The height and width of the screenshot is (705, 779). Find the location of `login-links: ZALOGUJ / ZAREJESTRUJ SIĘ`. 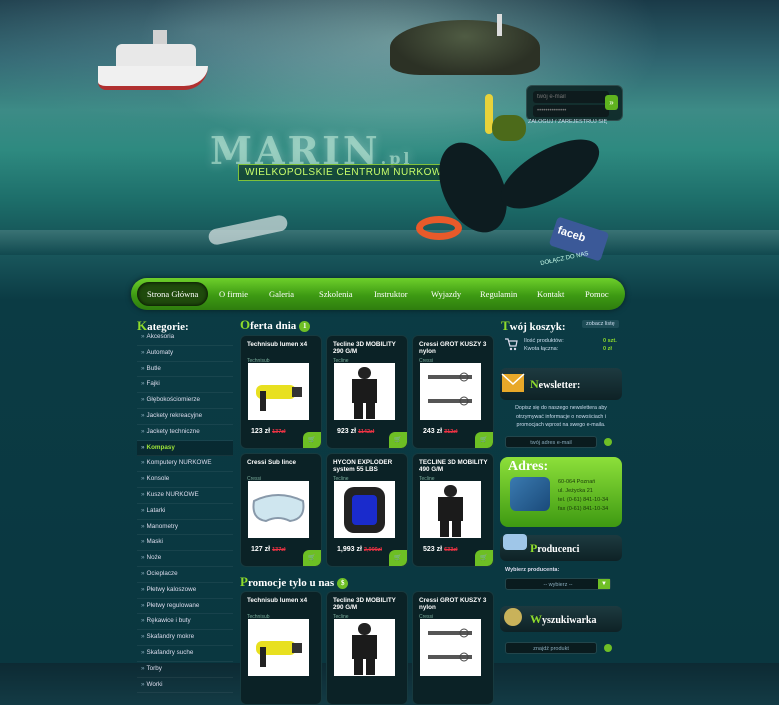

login-links: ZALOGUJ / ZAREJESTRUJ SIĘ is located at coordinates (567, 122).